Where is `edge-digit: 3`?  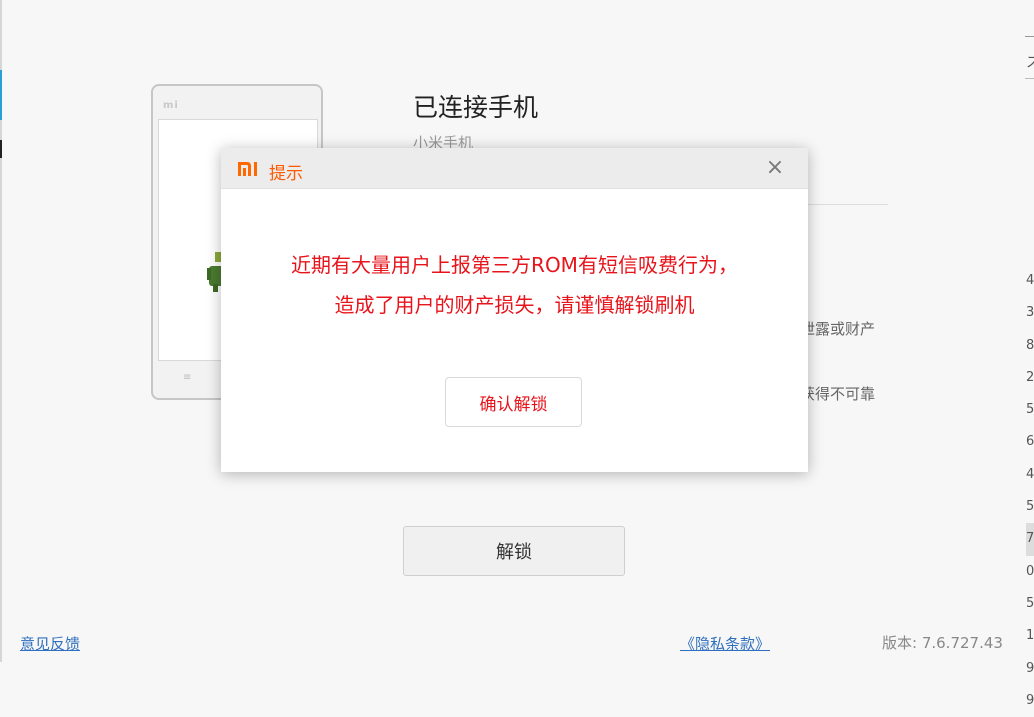
edge-digit: 3 is located at coordinates (1030, 313).